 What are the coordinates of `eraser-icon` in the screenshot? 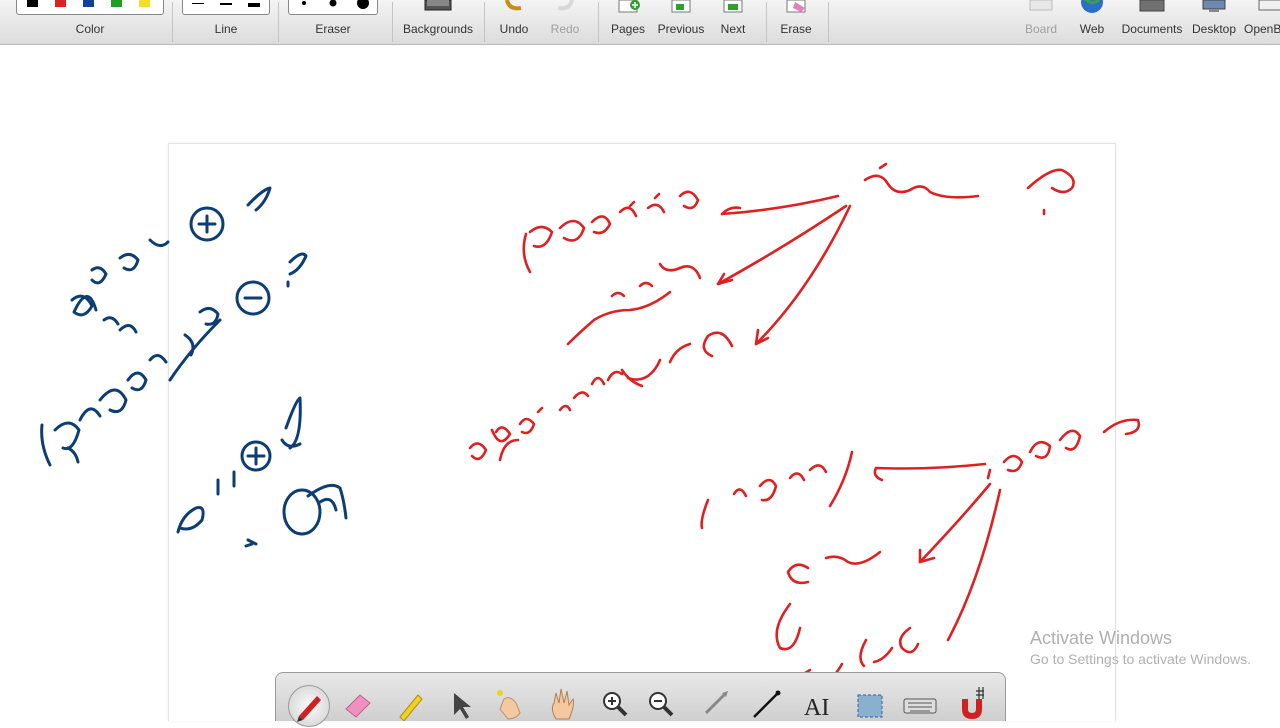 It's located at (358, 706).